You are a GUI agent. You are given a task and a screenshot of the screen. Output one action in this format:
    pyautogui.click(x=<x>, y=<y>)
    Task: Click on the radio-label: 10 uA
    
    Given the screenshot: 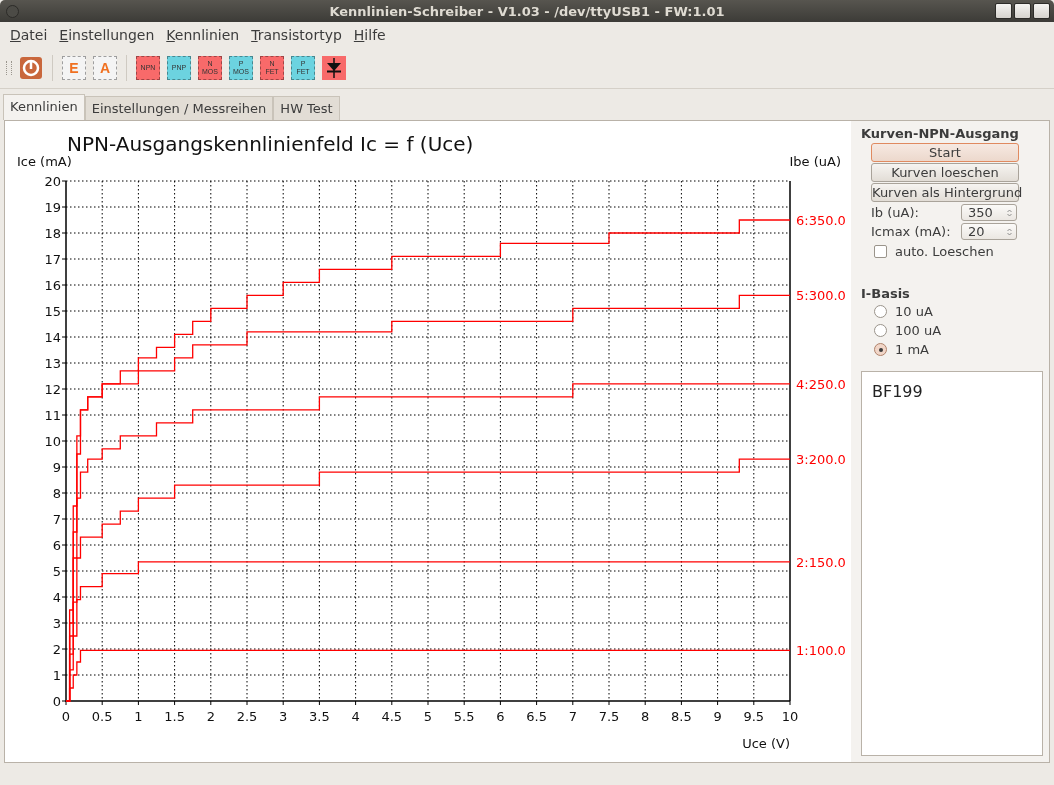 What is the action you would take?
    pyautogui.click(x=914, y=311)
    